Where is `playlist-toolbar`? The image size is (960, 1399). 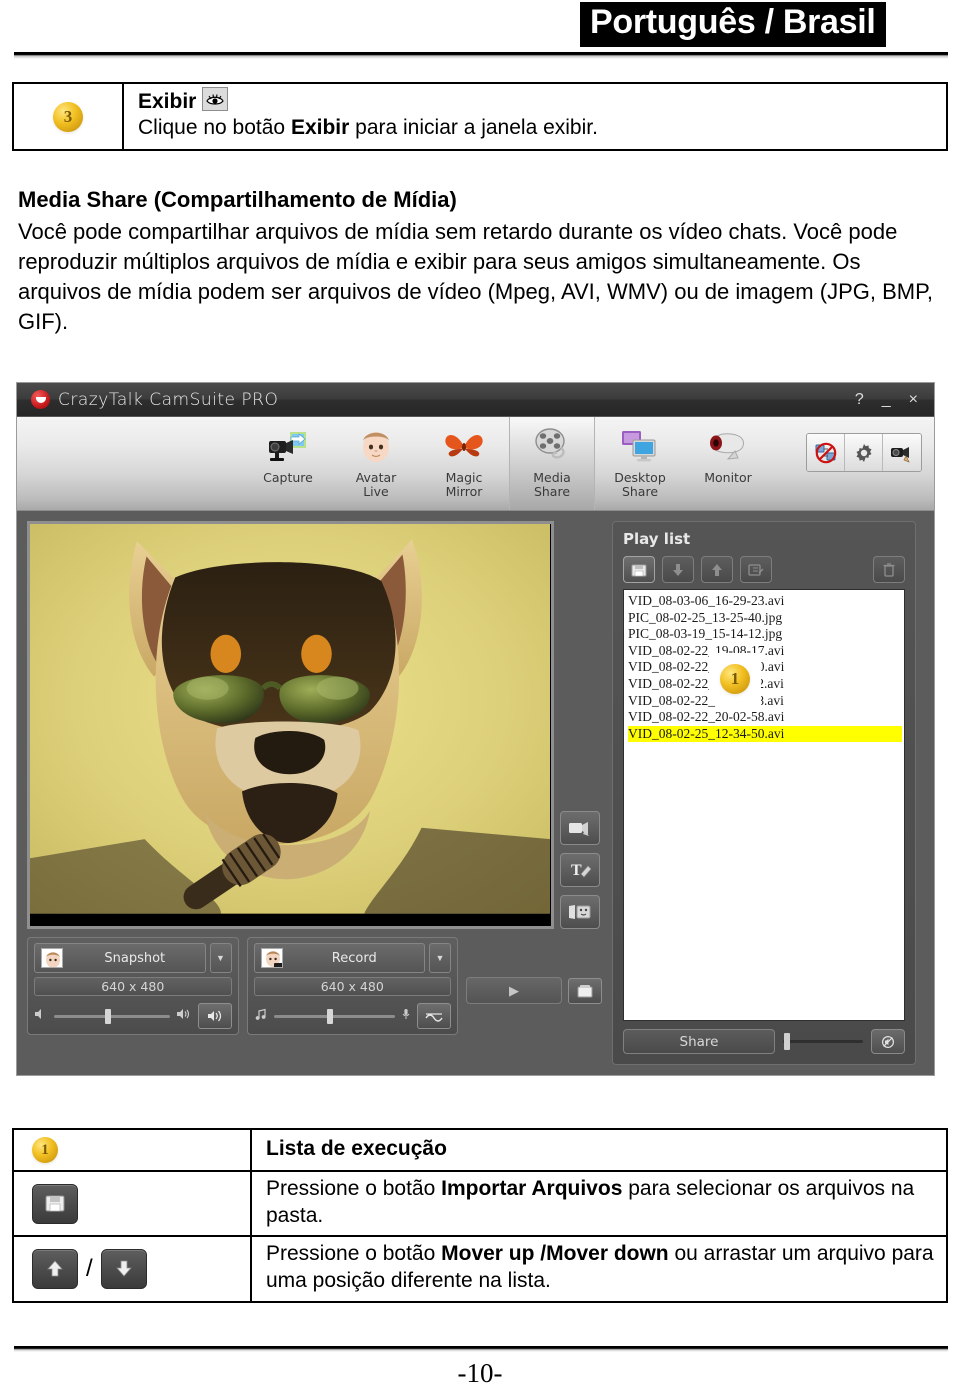 playlist-toolbar is located at coordinates (764, 569).